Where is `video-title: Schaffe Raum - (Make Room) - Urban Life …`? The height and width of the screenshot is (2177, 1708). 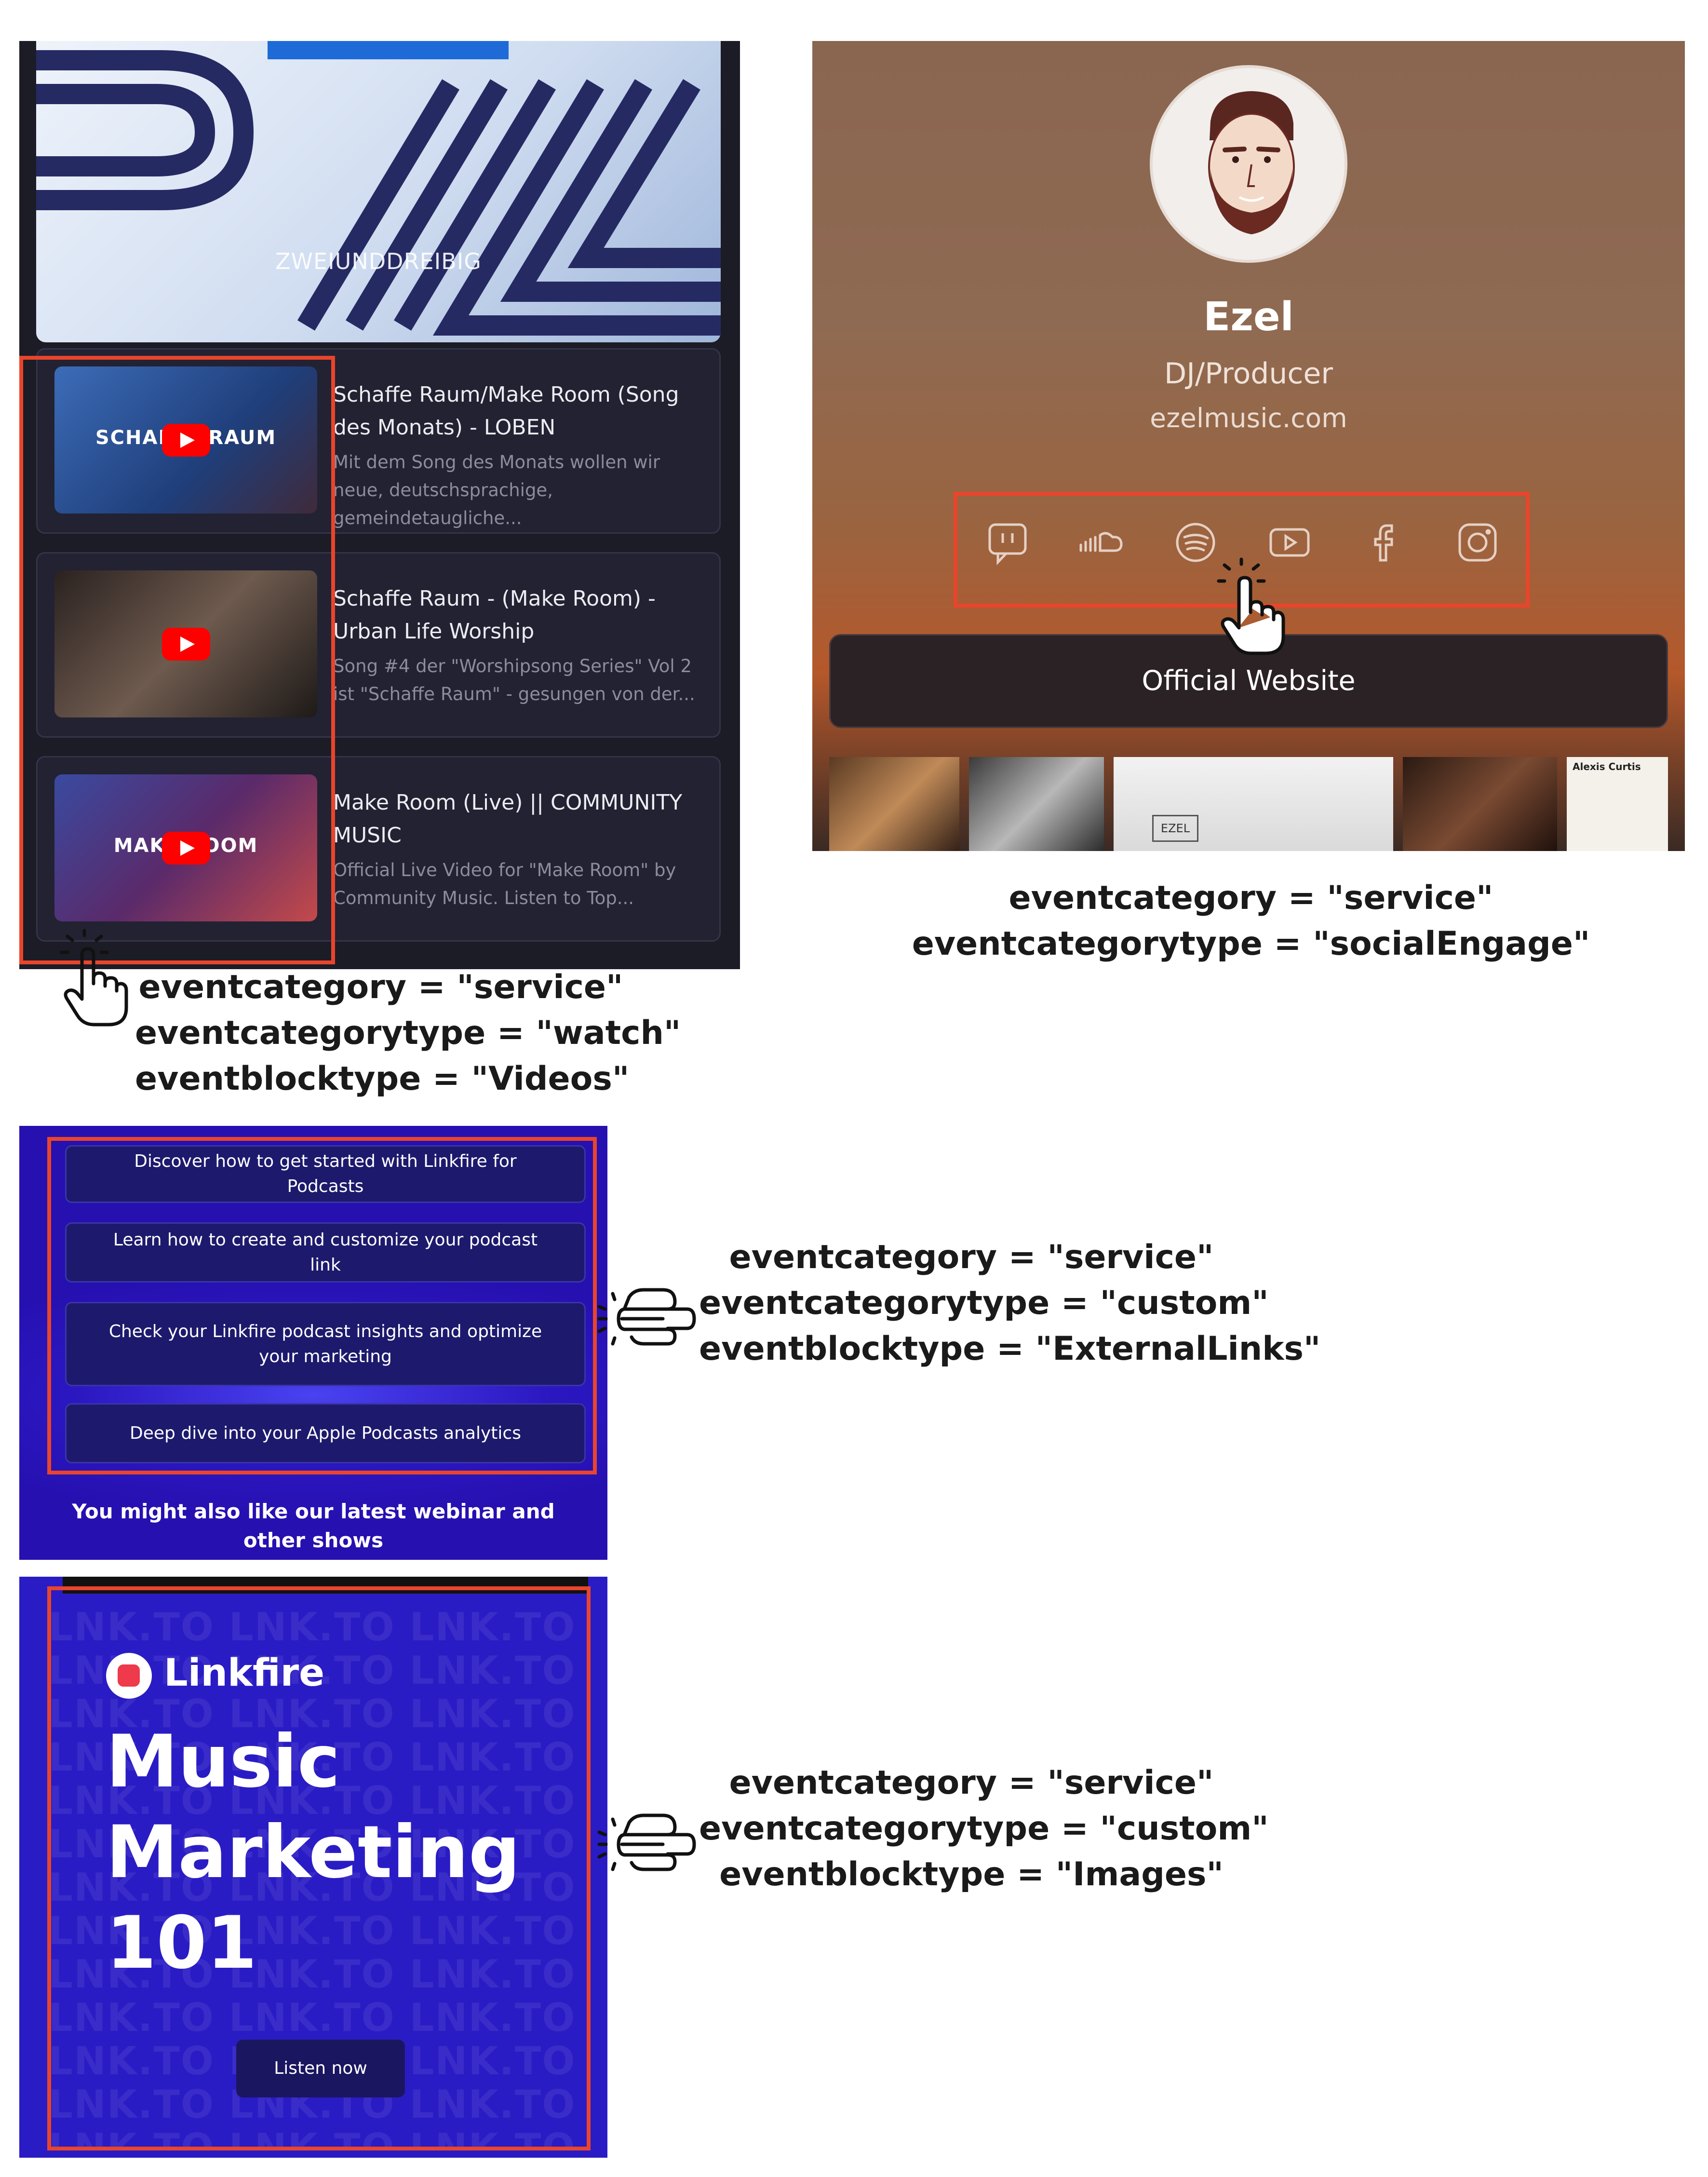
video-title: Schaffe Raum - (Make Room) - Urban Life … is located at coordinates (523, 615).